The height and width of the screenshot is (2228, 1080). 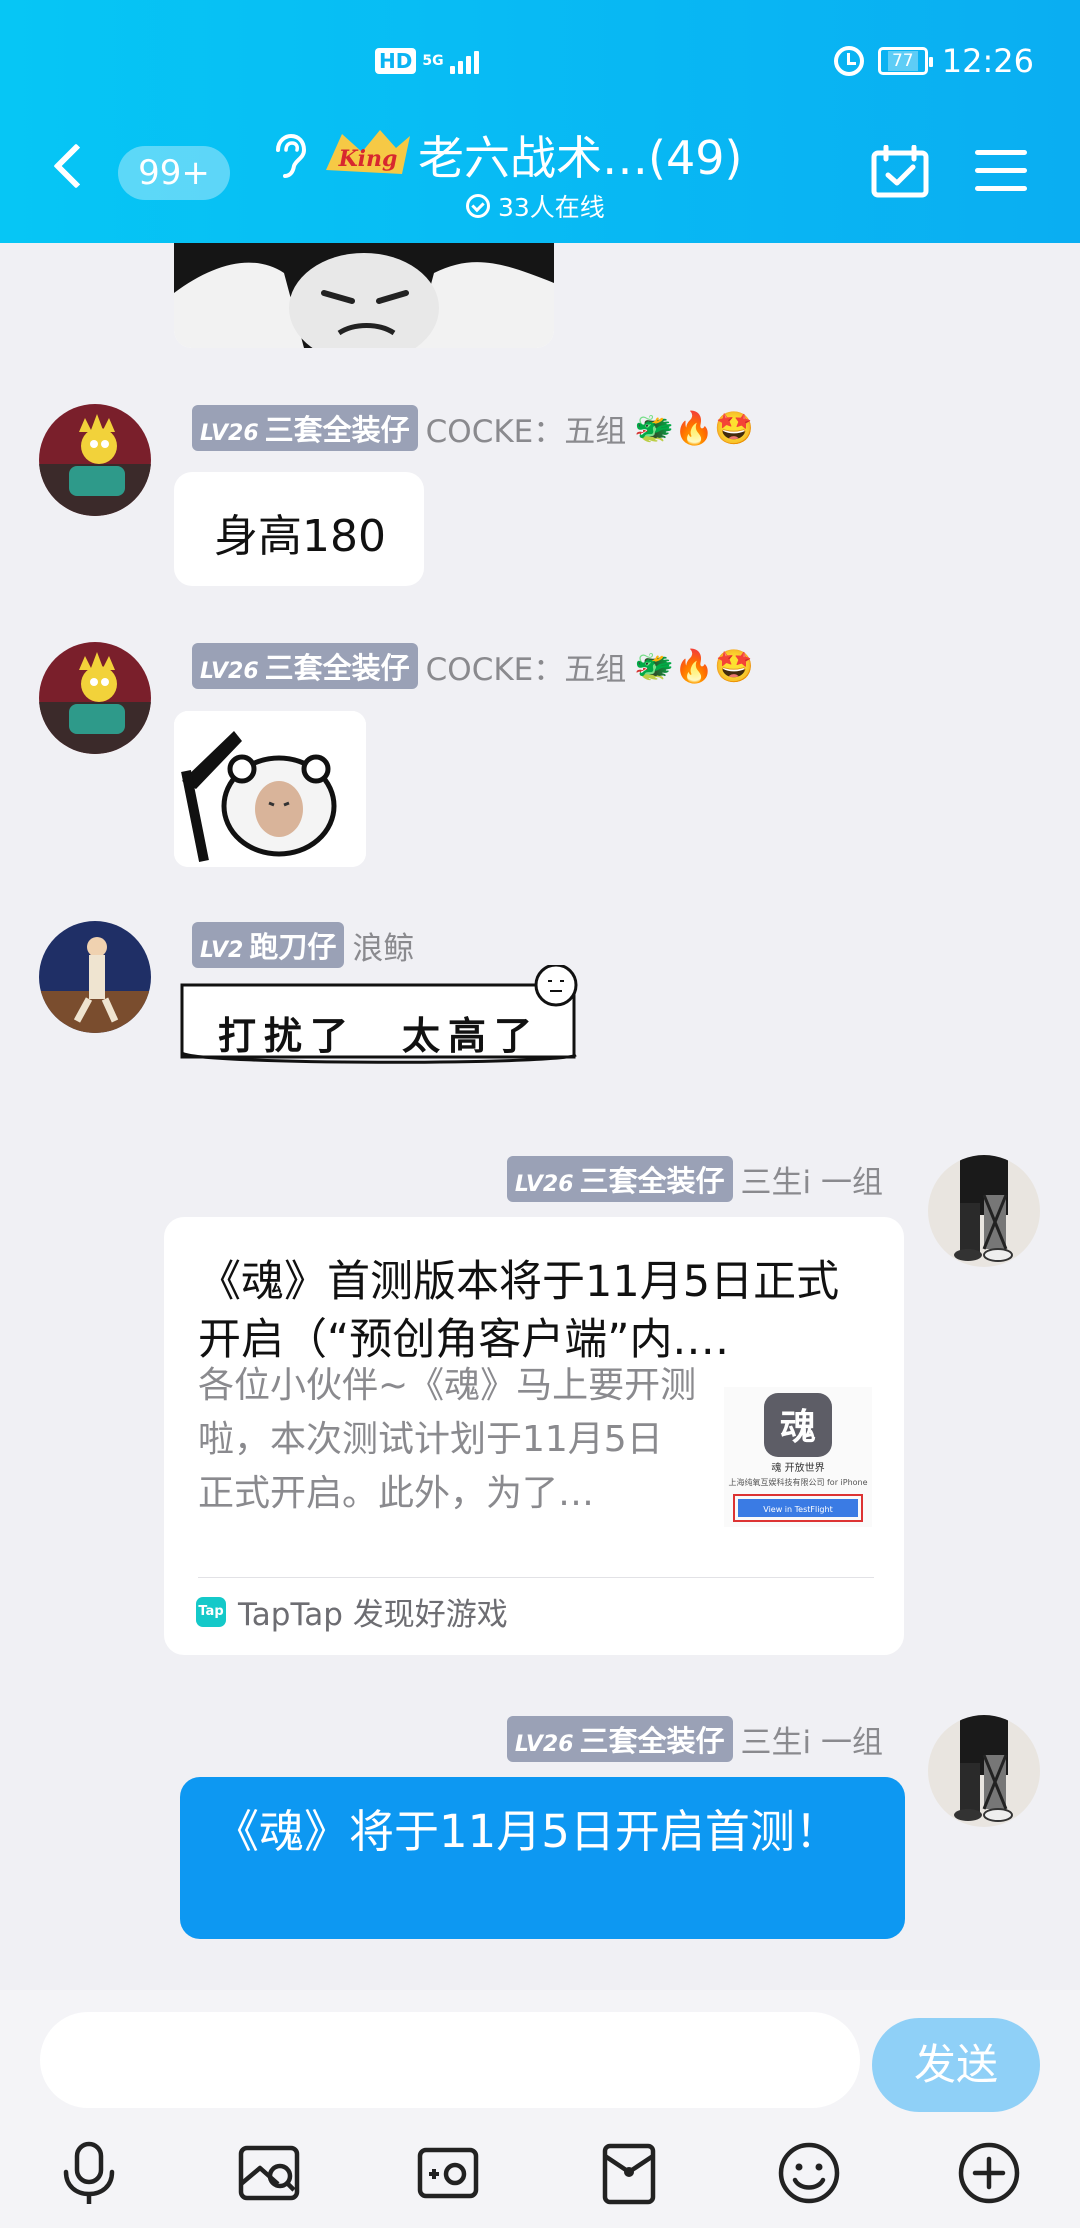 What do you see at coordinates (540, 2109) in the screenshot?
I see `input-bar: 发送` at bounding box center [540, 2109].